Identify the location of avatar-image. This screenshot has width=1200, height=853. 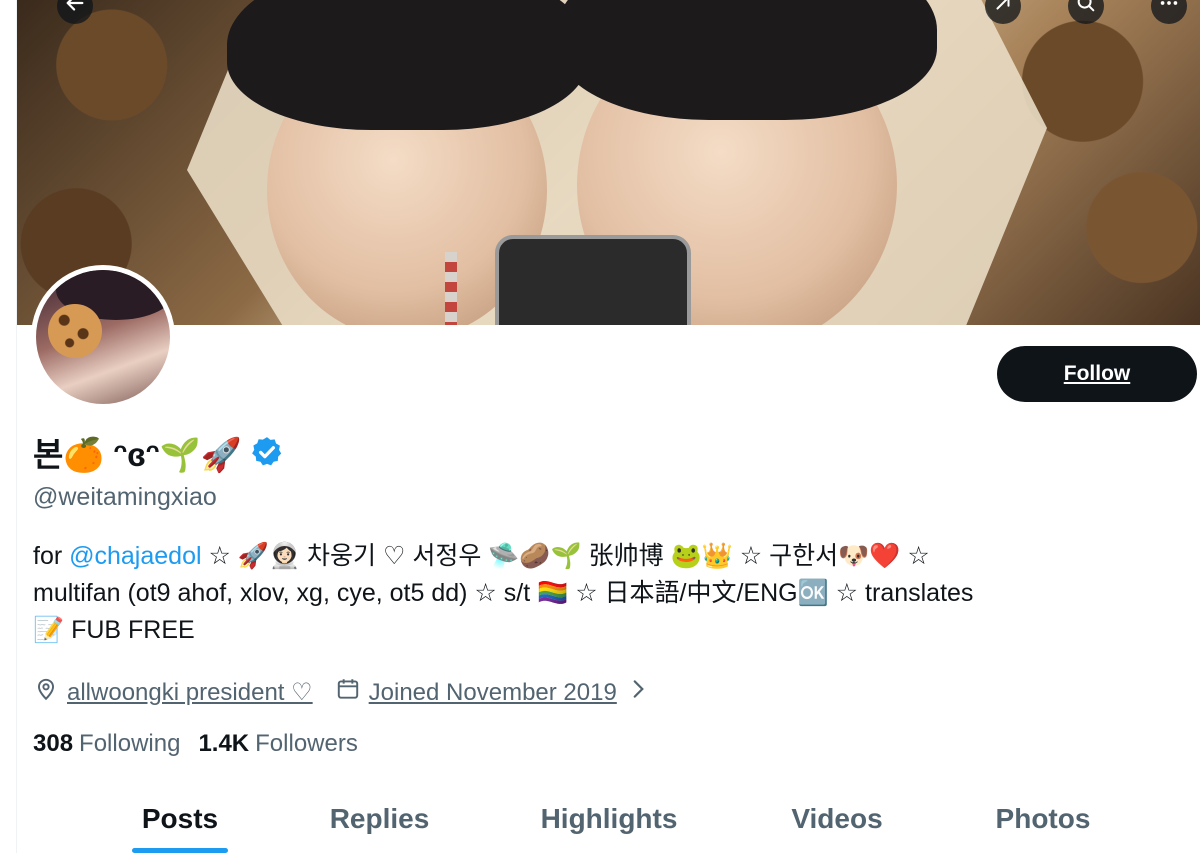
(103, 337).